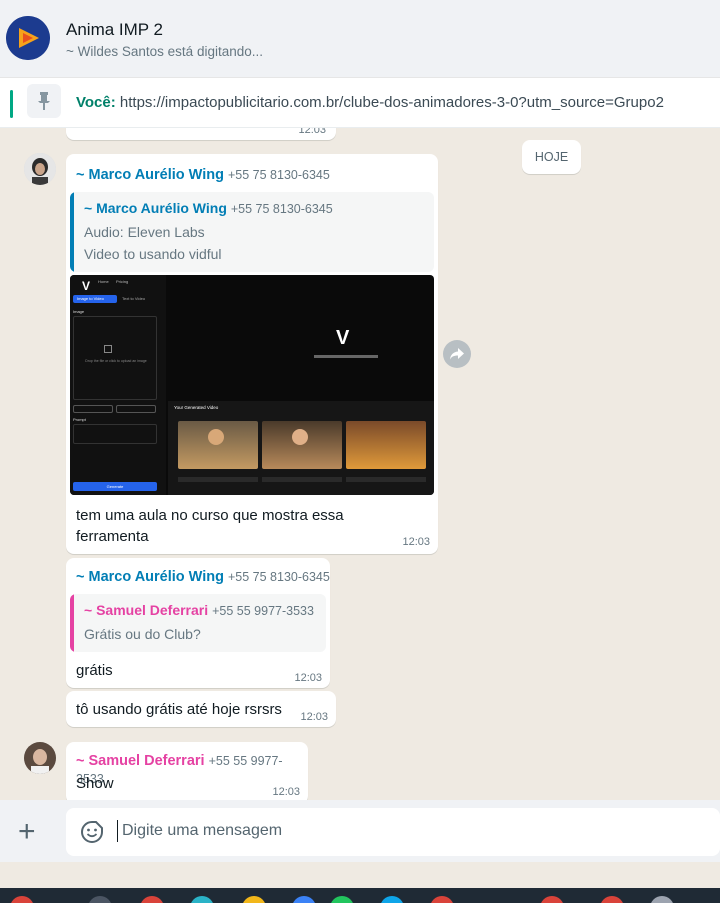 The height and width of the screenshot is (903, 720). What do you see at coordinates (117, 831) in the screenshot?
I see `text-caret` at bounding box center [117, 831].